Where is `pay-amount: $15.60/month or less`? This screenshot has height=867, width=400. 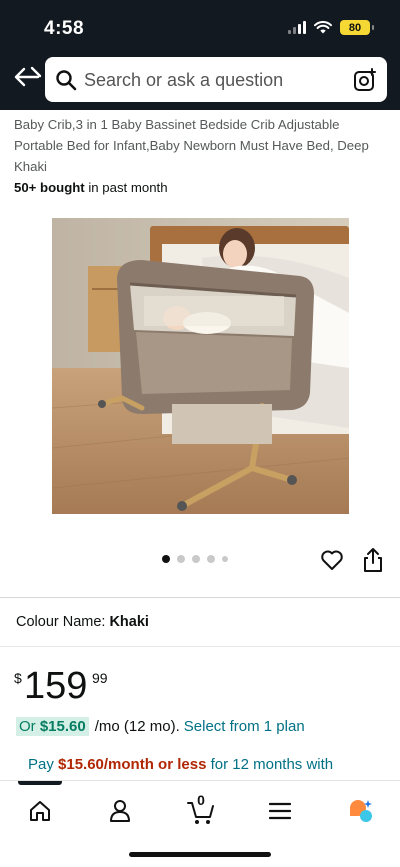
pay-amount: $15.60/month or less is located at coordinates (132, 764).